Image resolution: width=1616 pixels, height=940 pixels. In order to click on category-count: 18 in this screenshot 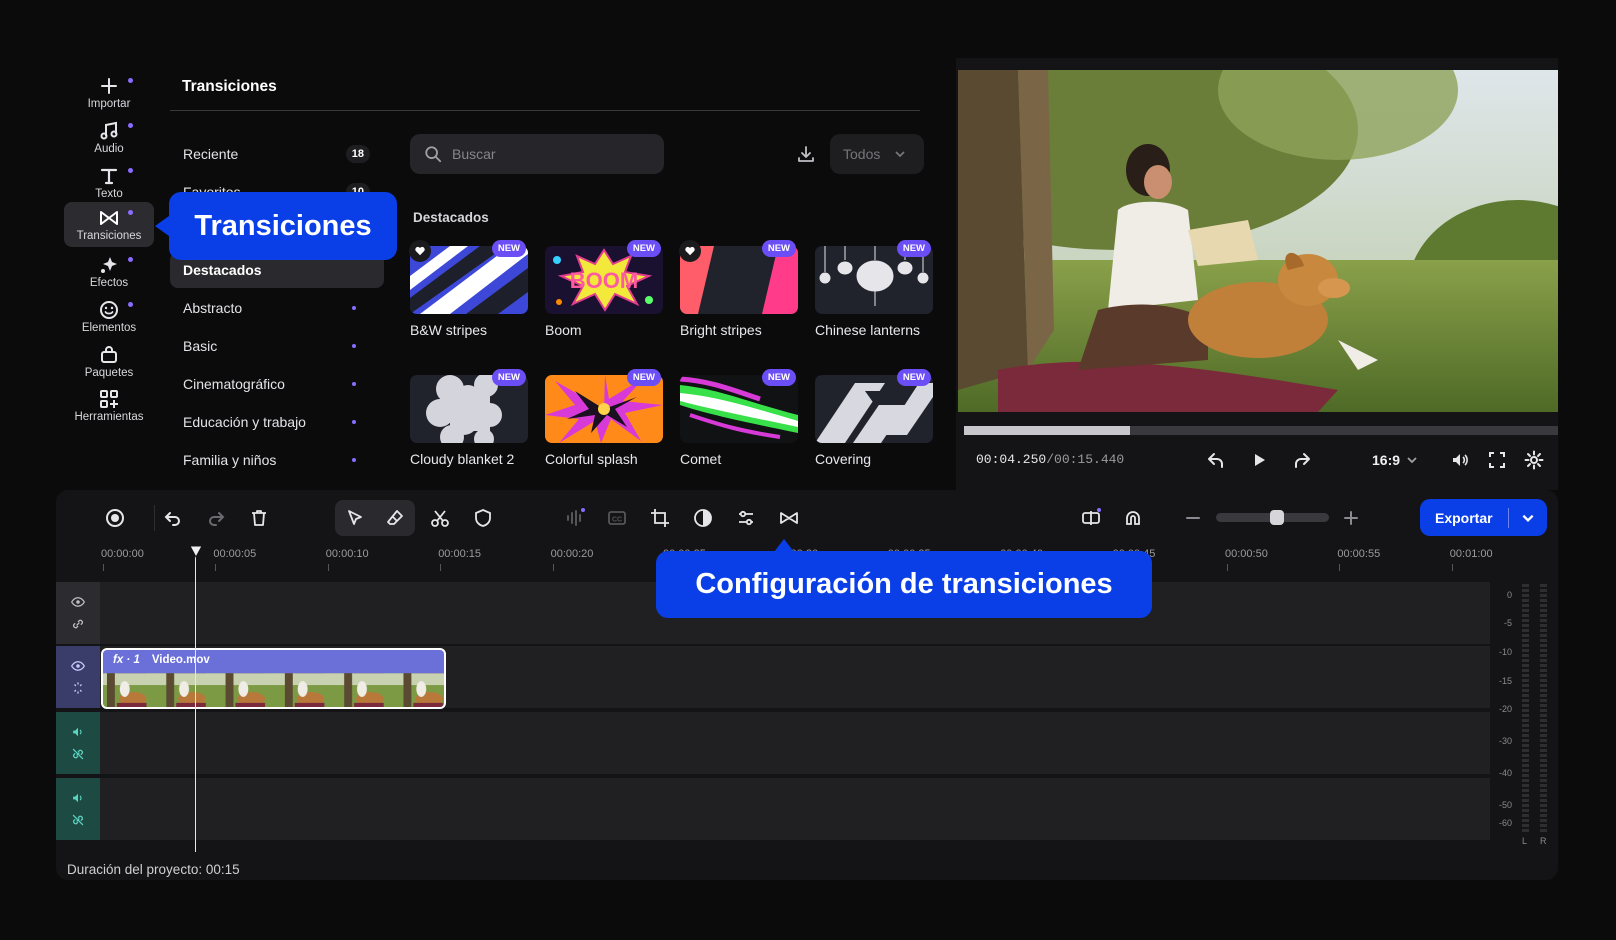, I will do `click(357, 154)`.